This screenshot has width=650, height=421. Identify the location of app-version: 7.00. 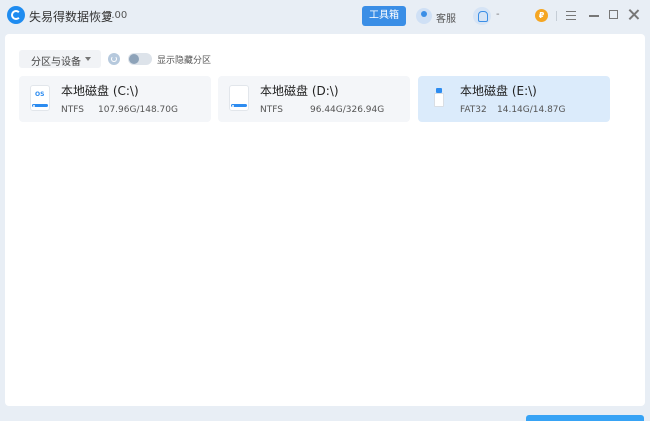
(116, 15).